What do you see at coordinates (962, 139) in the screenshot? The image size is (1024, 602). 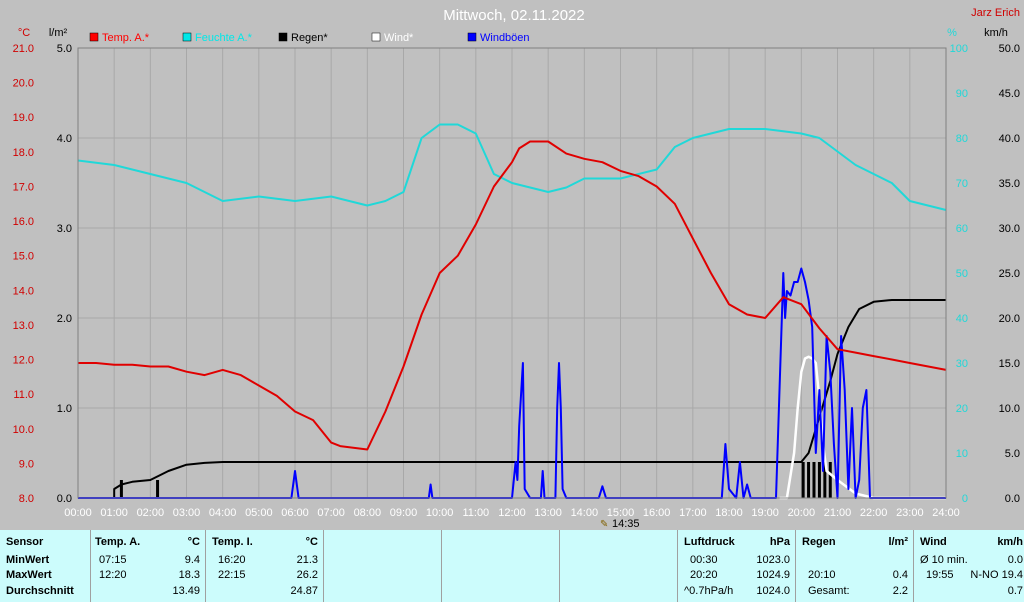 I see `hum-tick-80: 80` at bounding box center [962, 139].